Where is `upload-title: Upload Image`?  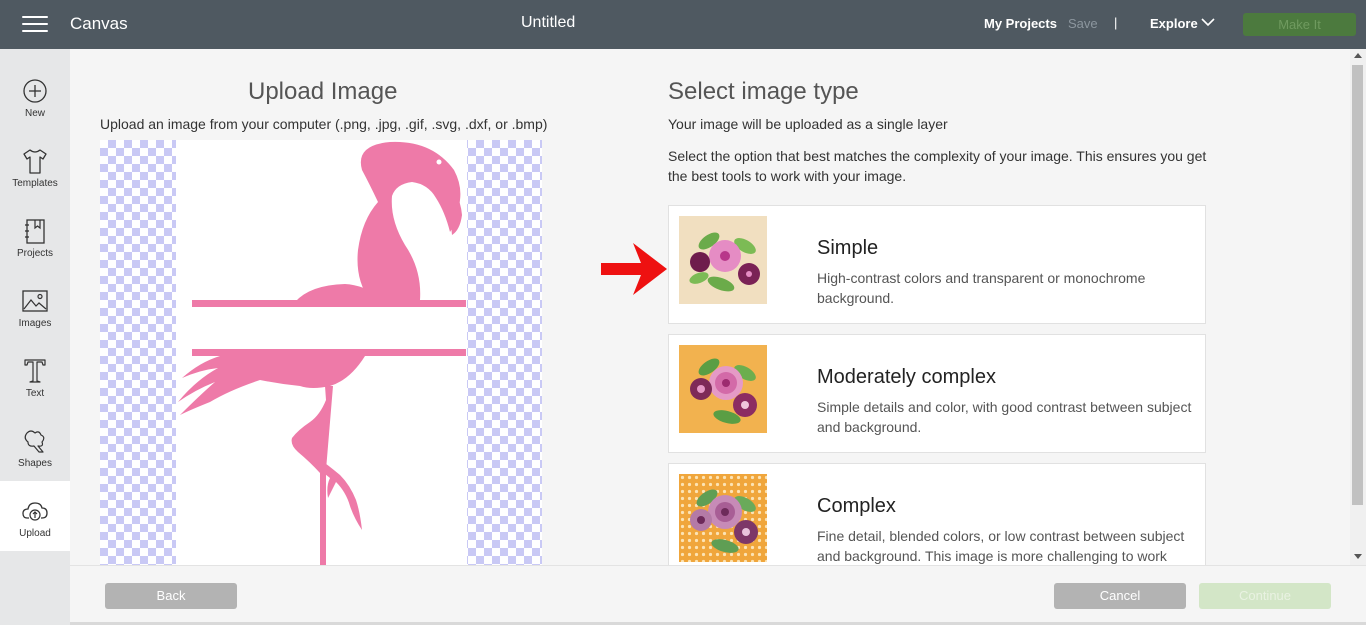
upload-title: Upload Image is located at coordinates (323, 91).